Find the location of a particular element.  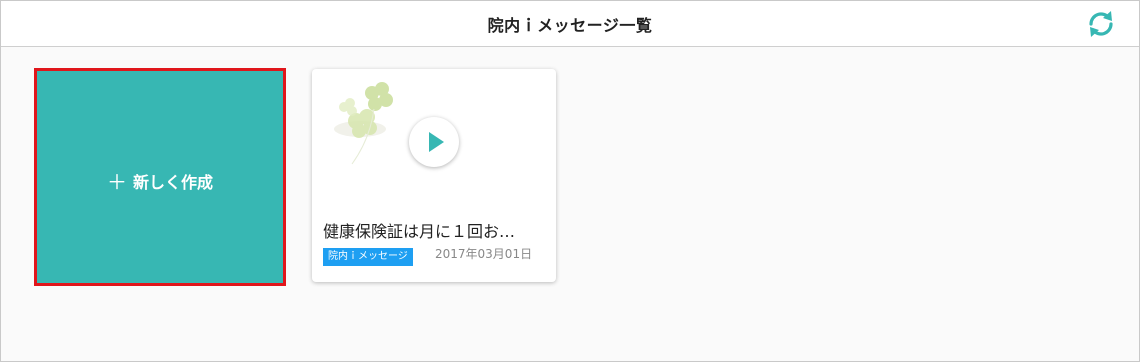

play-button is located at coordinates (434, 142).